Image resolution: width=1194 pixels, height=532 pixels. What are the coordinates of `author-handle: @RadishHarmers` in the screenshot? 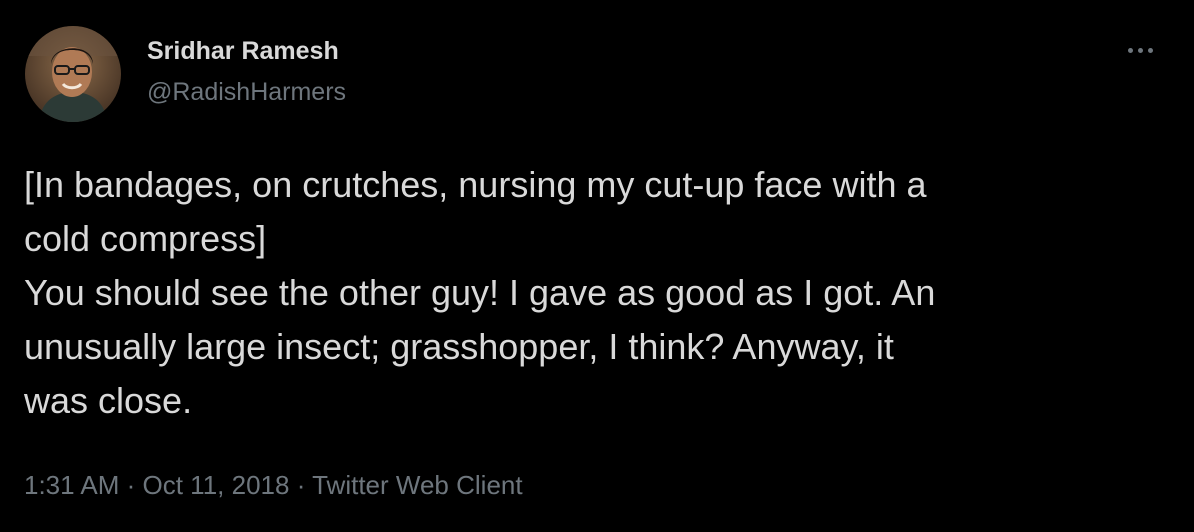 It's located at (246, 92).